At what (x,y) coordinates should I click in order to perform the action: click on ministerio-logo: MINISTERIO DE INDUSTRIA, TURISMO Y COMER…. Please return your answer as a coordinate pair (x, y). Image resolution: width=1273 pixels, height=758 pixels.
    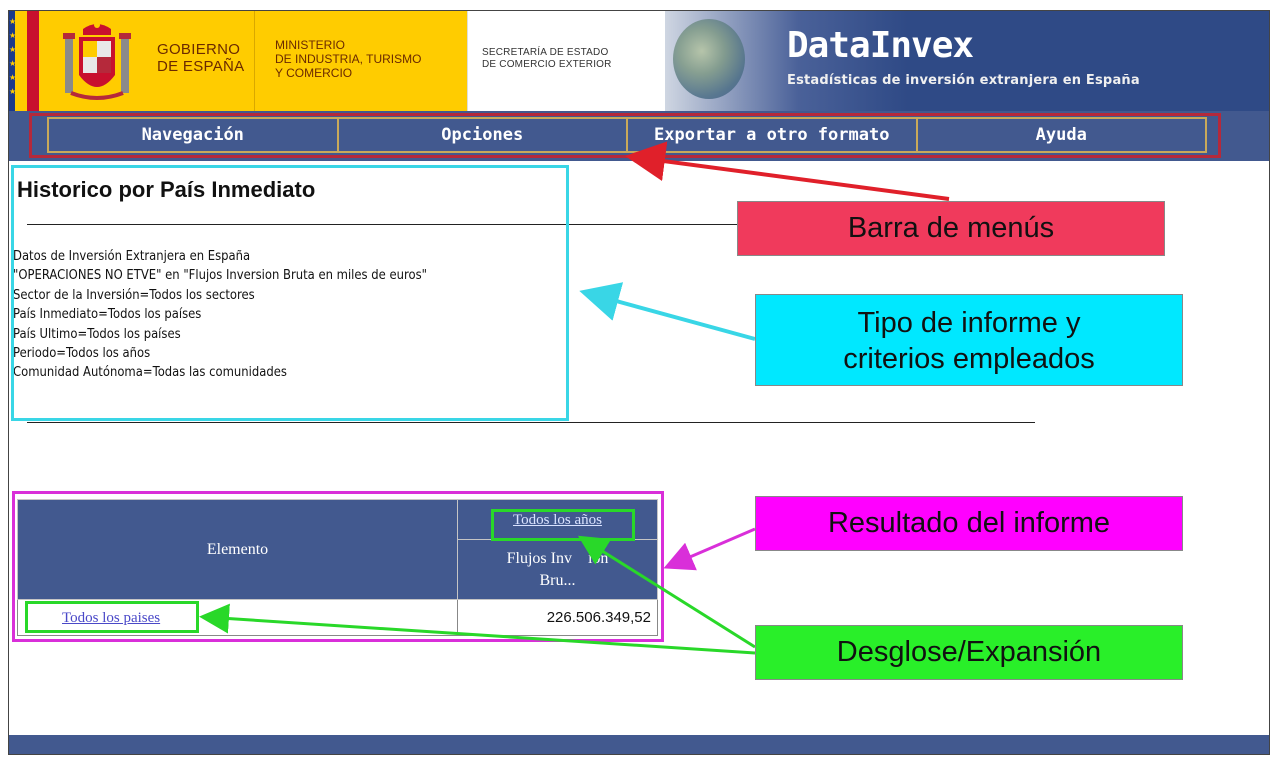
    Looking at the image, I should click on (360, 61).